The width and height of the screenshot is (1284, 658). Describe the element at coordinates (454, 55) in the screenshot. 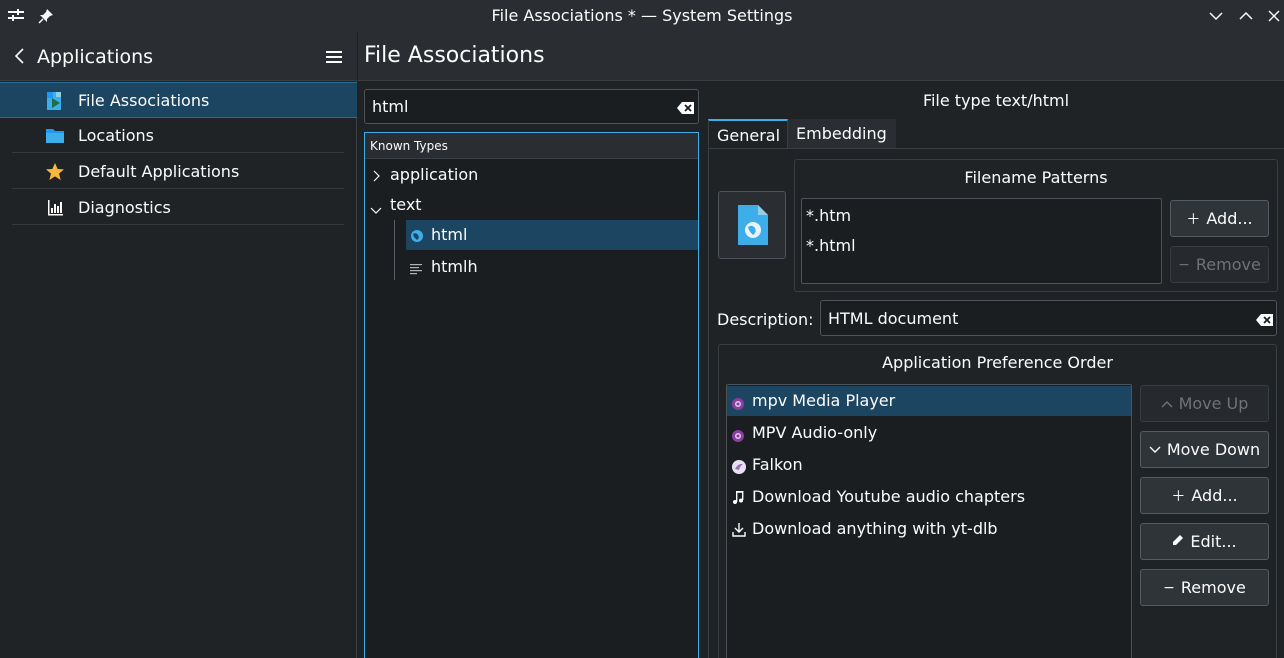

I see `page-title: File Associations` at that location.